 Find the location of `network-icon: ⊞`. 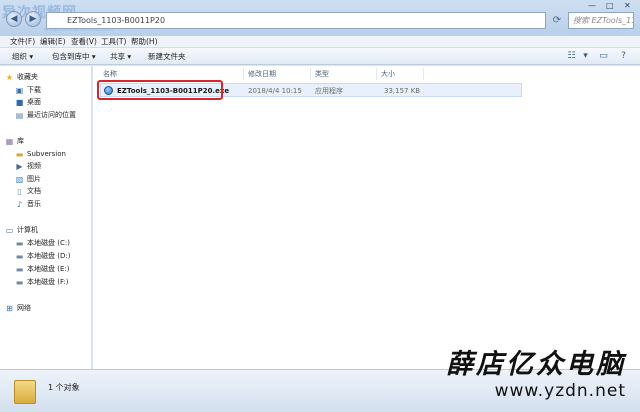

network-icon: ⊞ is located at coordinates (9, 308).